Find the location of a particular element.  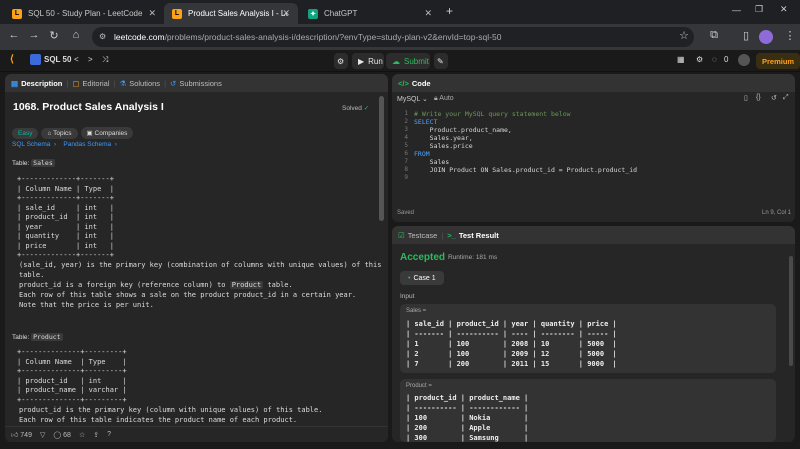

table-name: Sales is located at coordinates (43, 163).